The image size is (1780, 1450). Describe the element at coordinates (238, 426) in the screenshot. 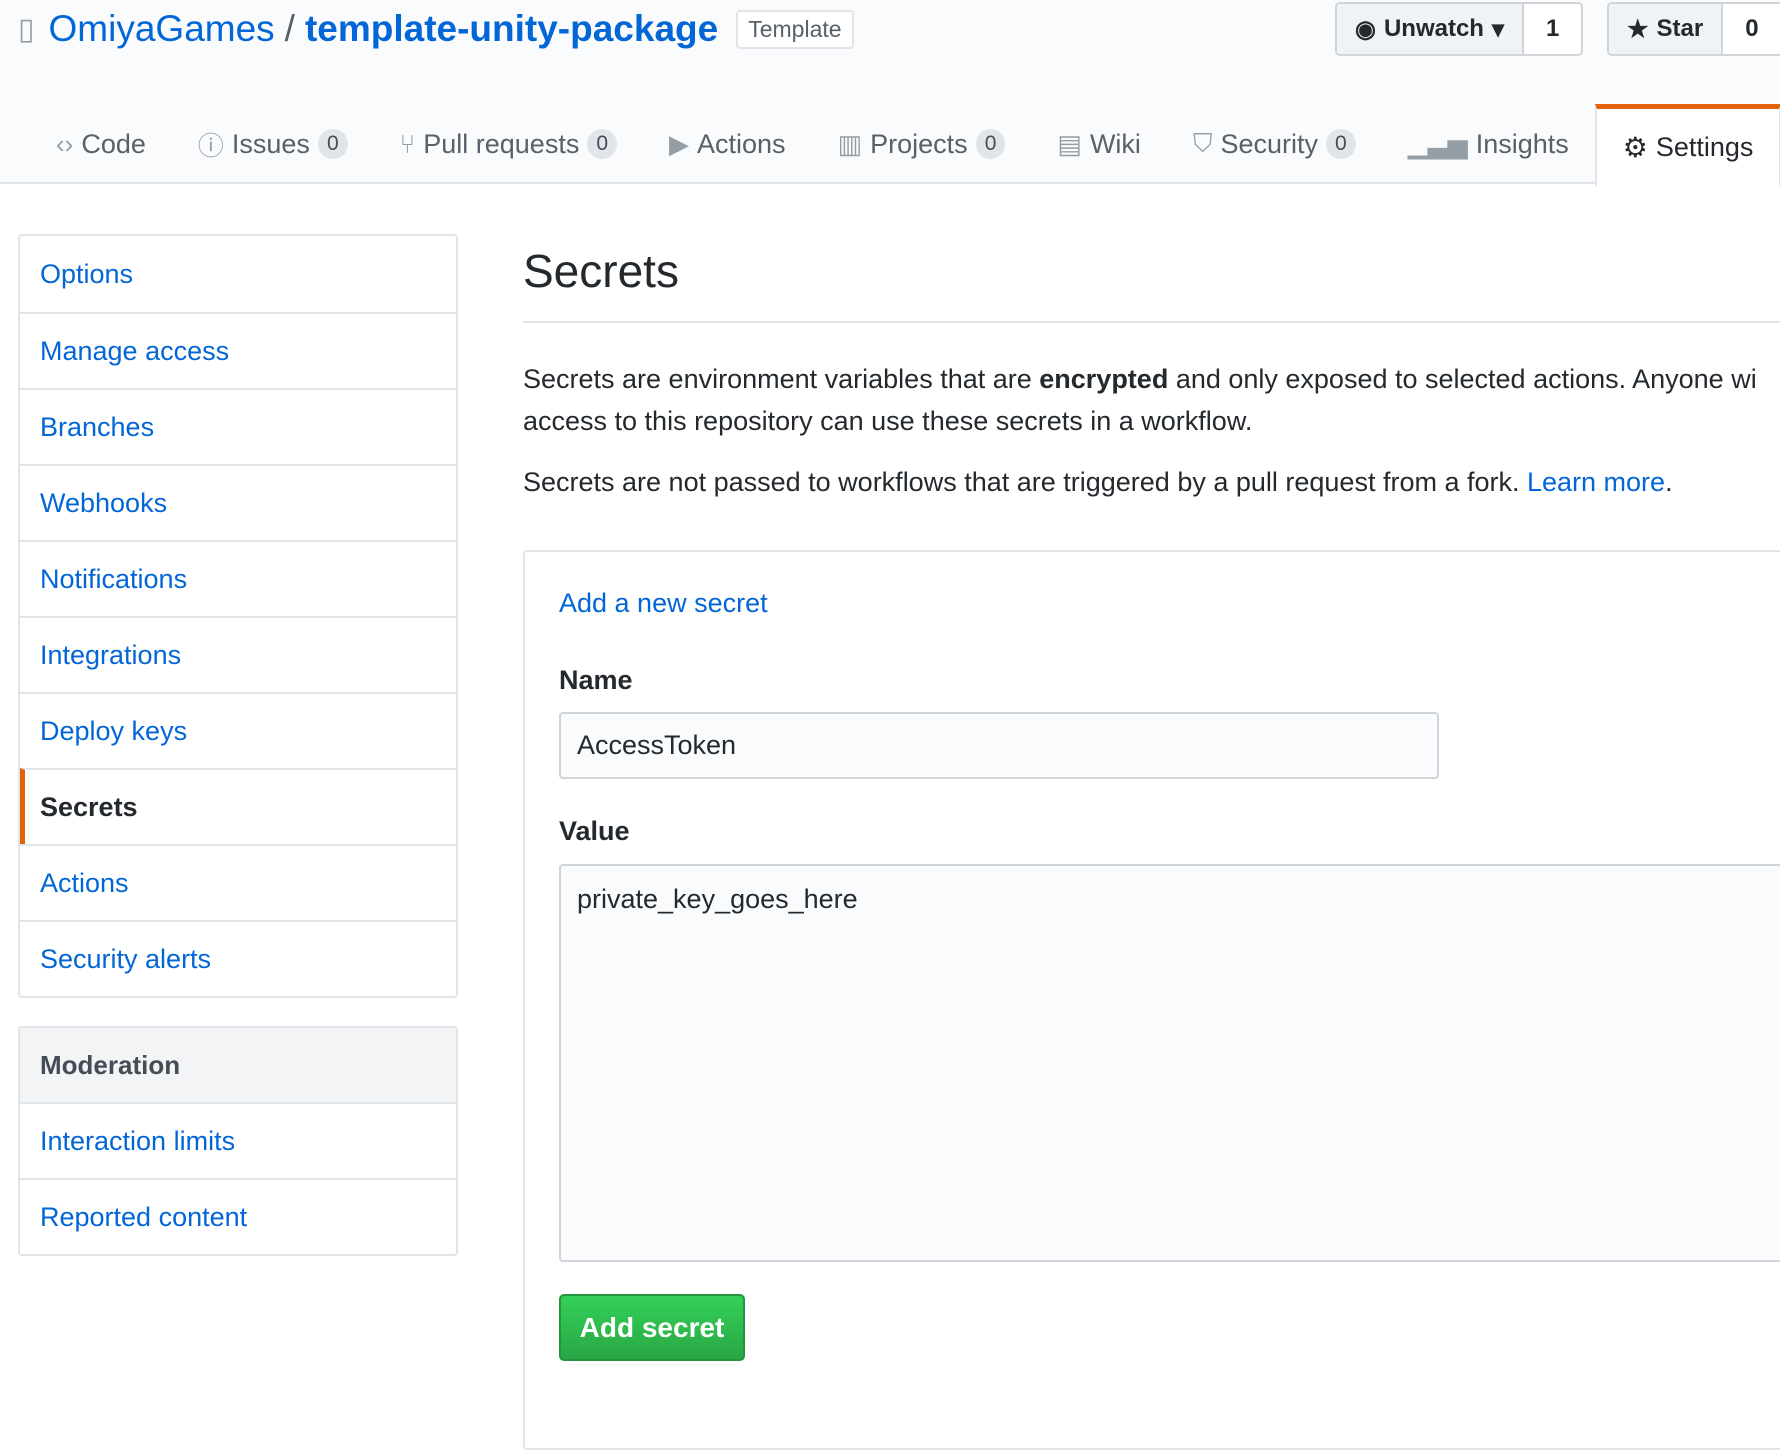

I see `sidebar-item-branches: Branches` at that location.